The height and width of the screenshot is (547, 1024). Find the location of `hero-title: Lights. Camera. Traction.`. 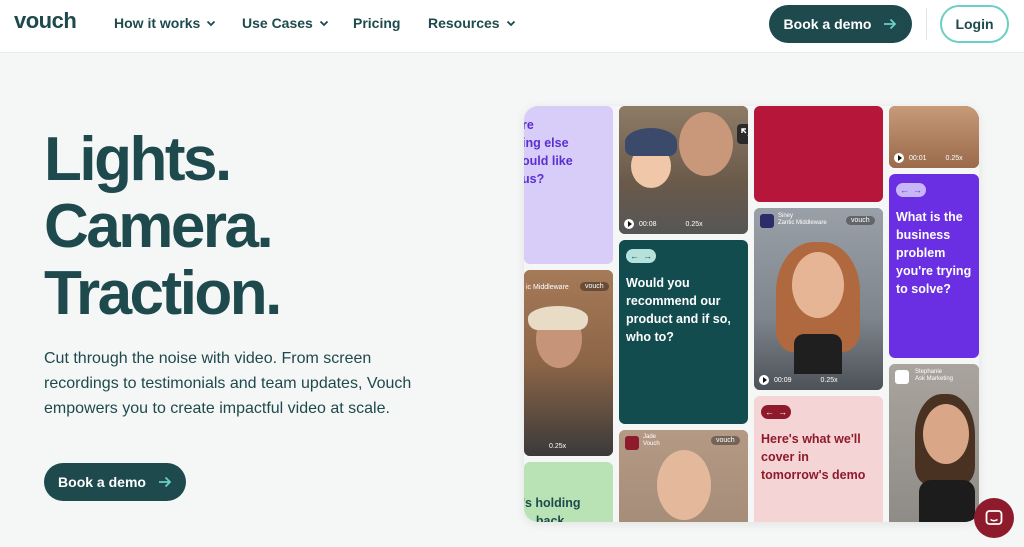

hero-title: Lights. Camera. Traction. is located at coordinates (163, 226).